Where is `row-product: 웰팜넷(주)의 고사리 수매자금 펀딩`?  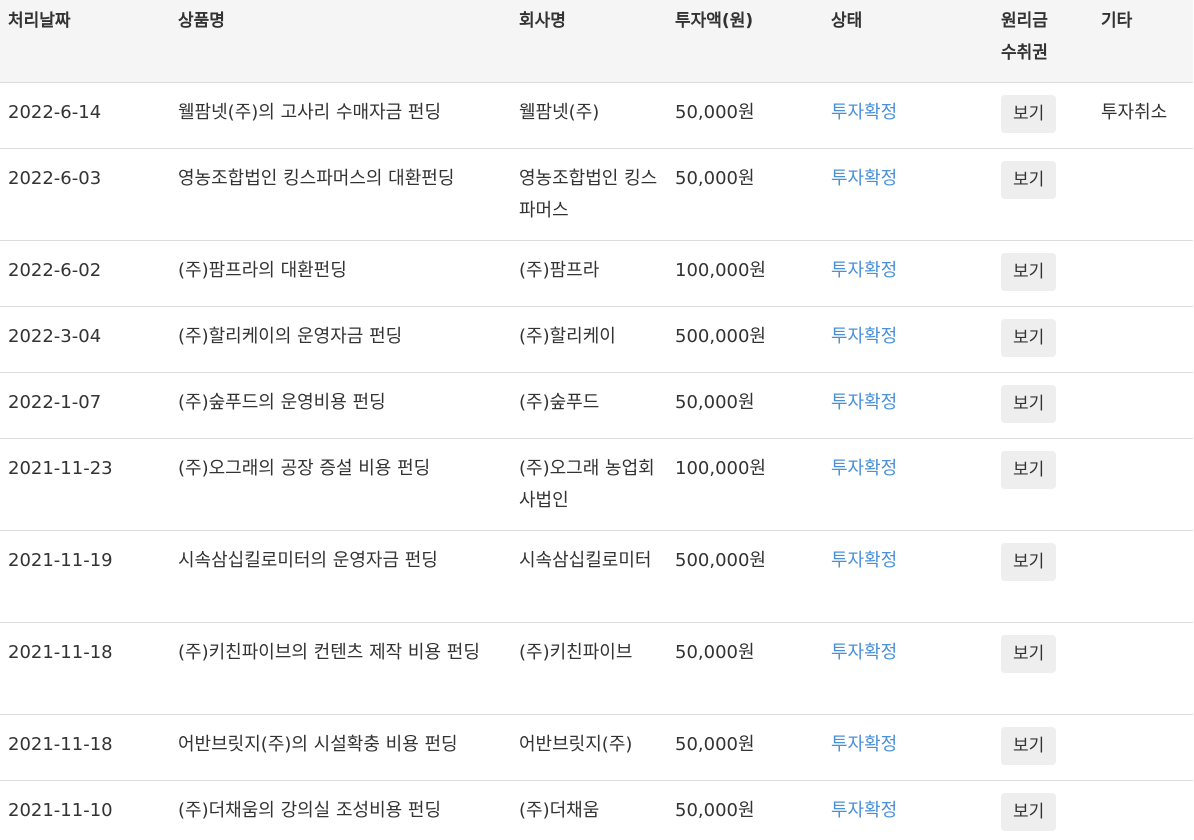 row-product: 웰팜넷(주)의 고사리 수매자금 펀딩 is located at coordinates (340, 115).